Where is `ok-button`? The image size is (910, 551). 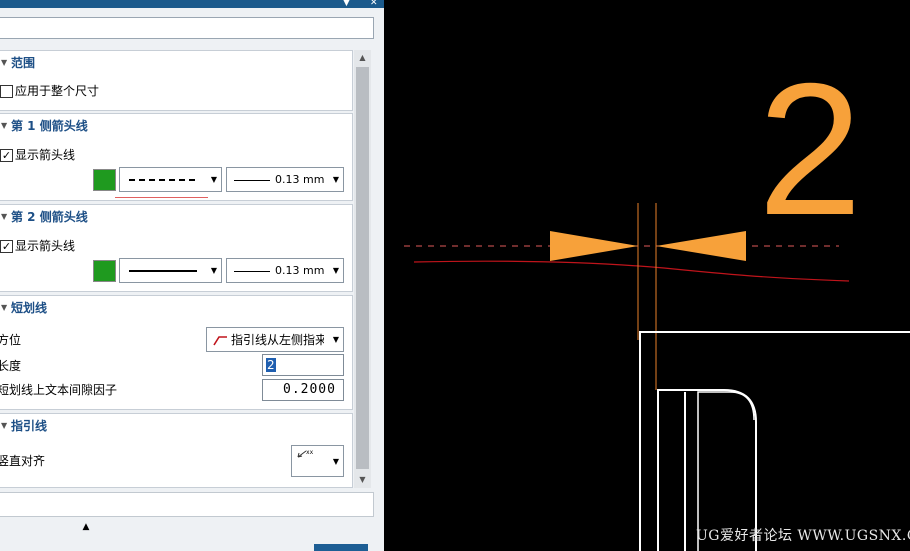 ok-button is located at coordinates (341, 547).